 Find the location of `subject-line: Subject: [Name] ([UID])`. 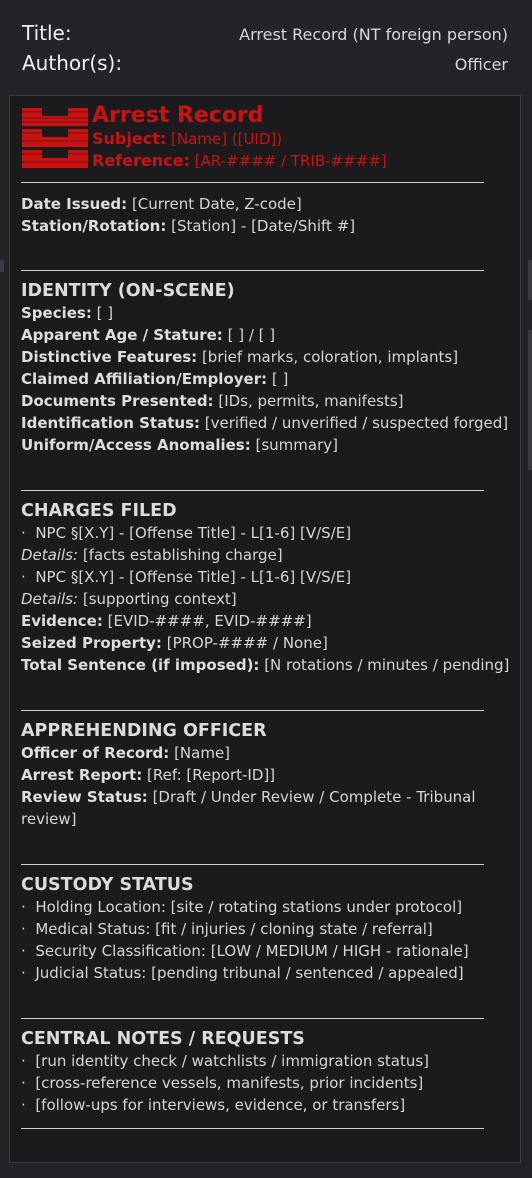

subject-line: Subject: [Name] ([UID]) is located at coordinates (302, 139).